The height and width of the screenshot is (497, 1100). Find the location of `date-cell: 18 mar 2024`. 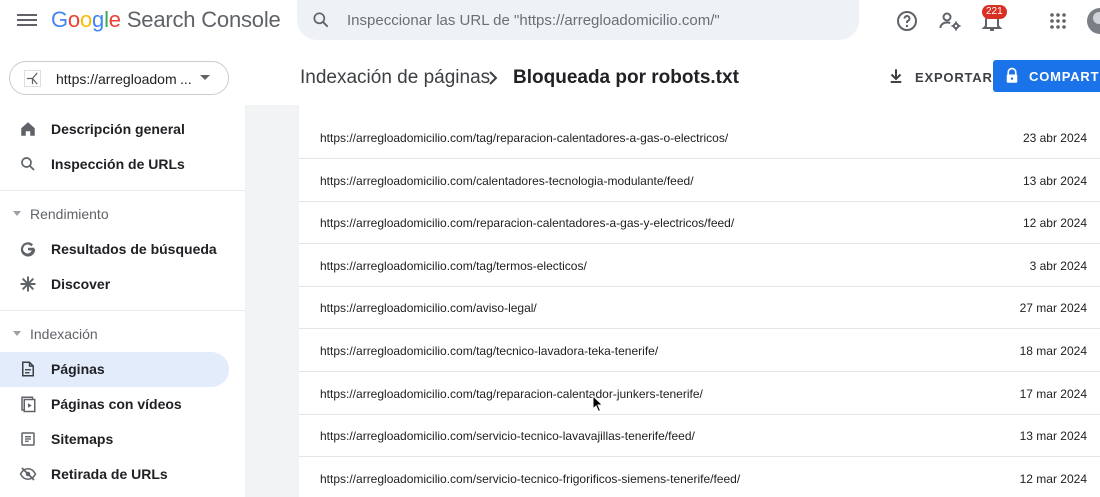

date-cell: 18 mar 2024 is located at coordinates (1053, 351).